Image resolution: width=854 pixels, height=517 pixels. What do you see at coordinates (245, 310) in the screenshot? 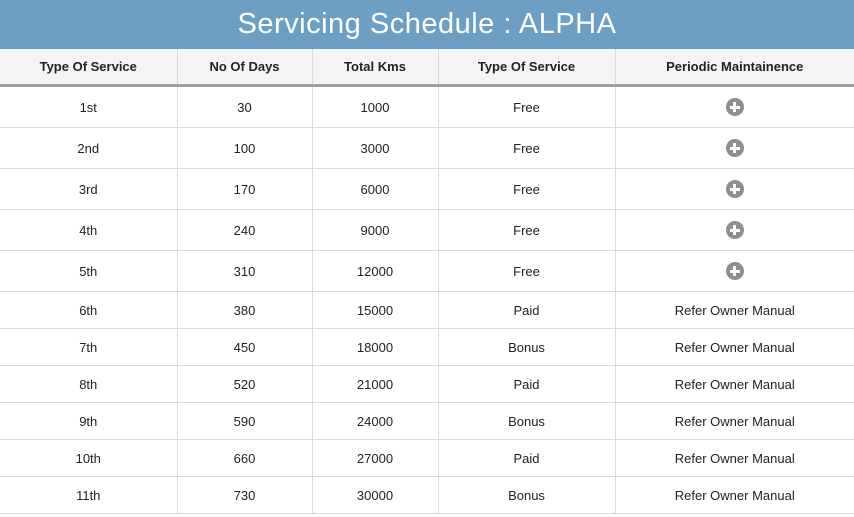
I see `cell-no-of-days: 380` at bounding box center [245, 310].